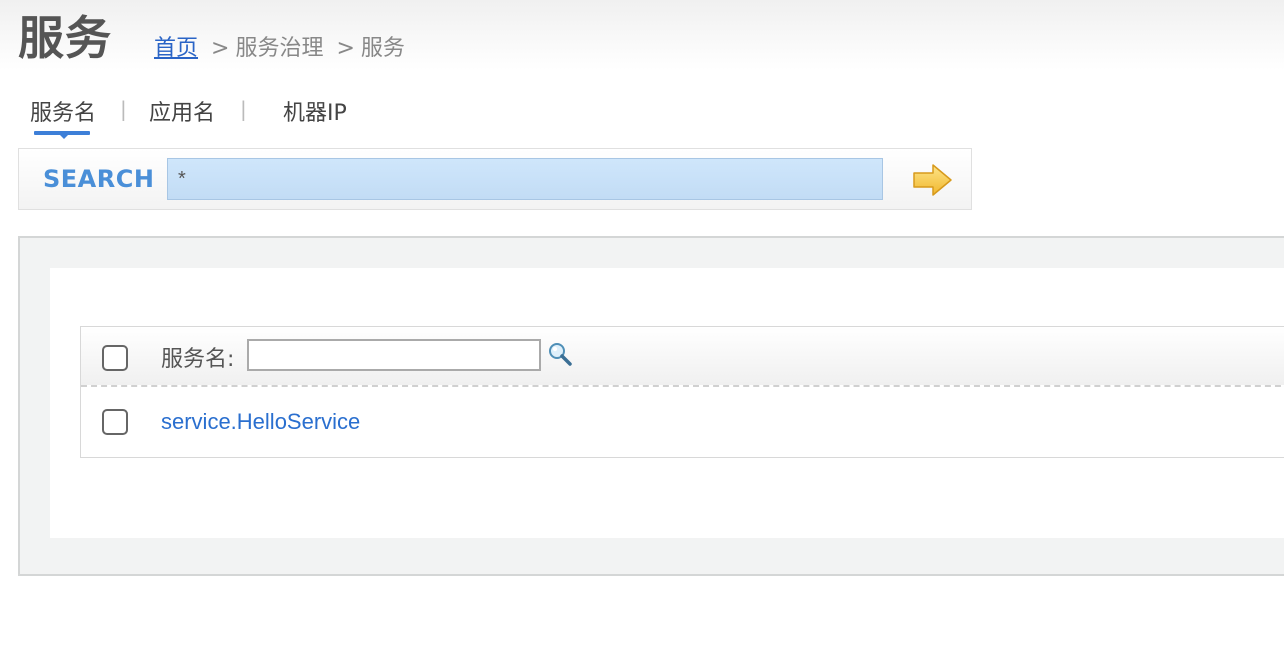 This screenshot has height=664, width=1284. What do you see at coordinates (182, 111) in the screenshot?
I see `tab-application-name: 应用名` at bounding box center [182, 111].